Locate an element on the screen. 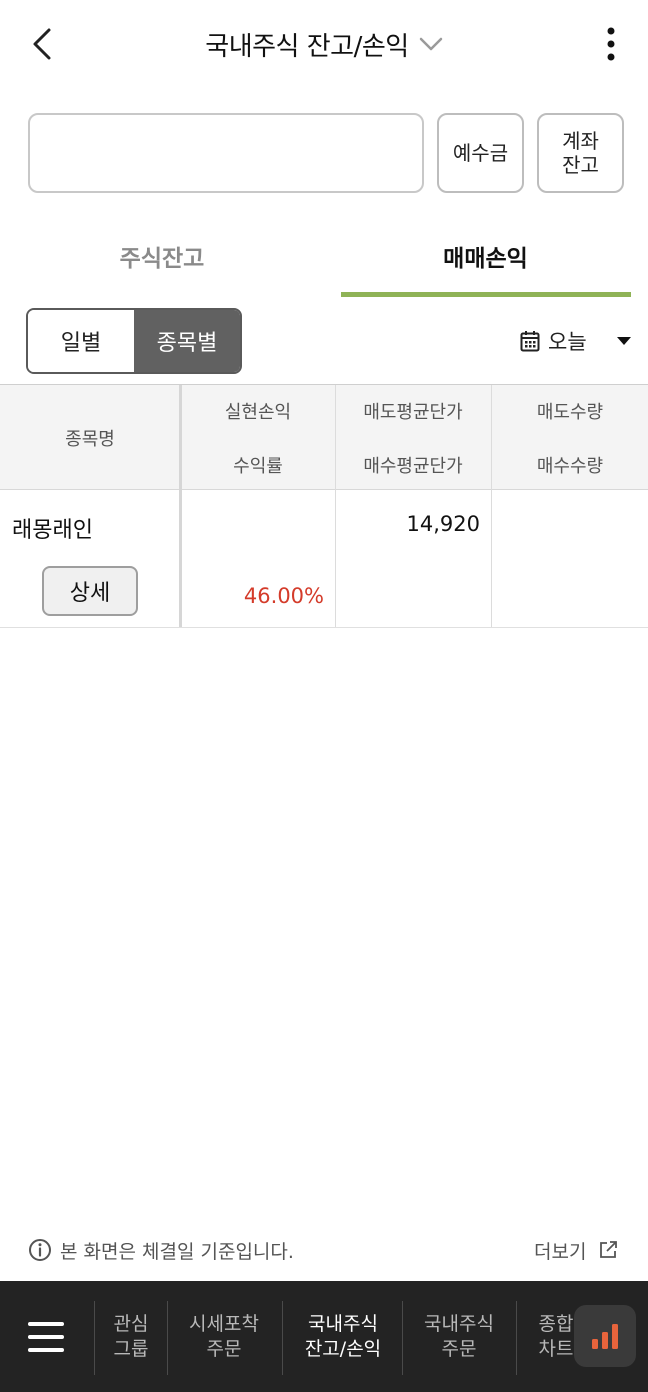 This screenshot has width=648, height=1392. nav-item-label: 차트 is located at coordinates (556, 1349).